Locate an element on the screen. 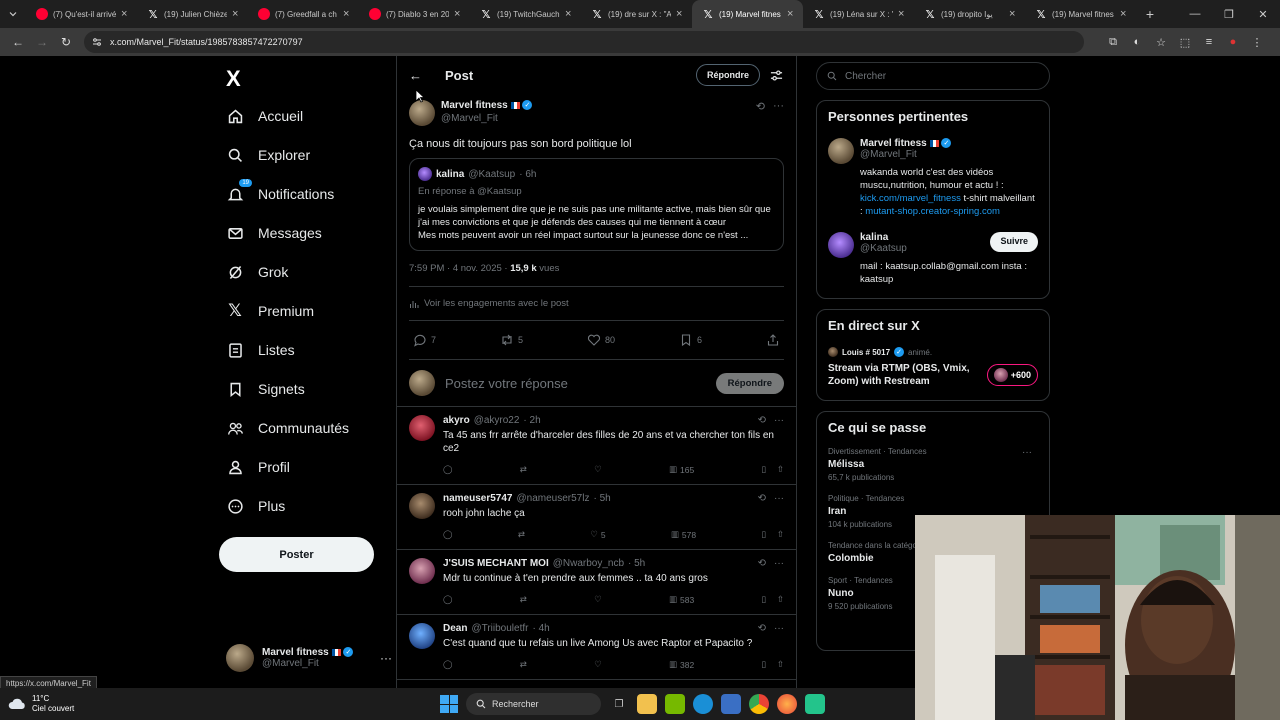 This screenshot has height=720, width=1280. share-action is located at coordinates (773, 340).